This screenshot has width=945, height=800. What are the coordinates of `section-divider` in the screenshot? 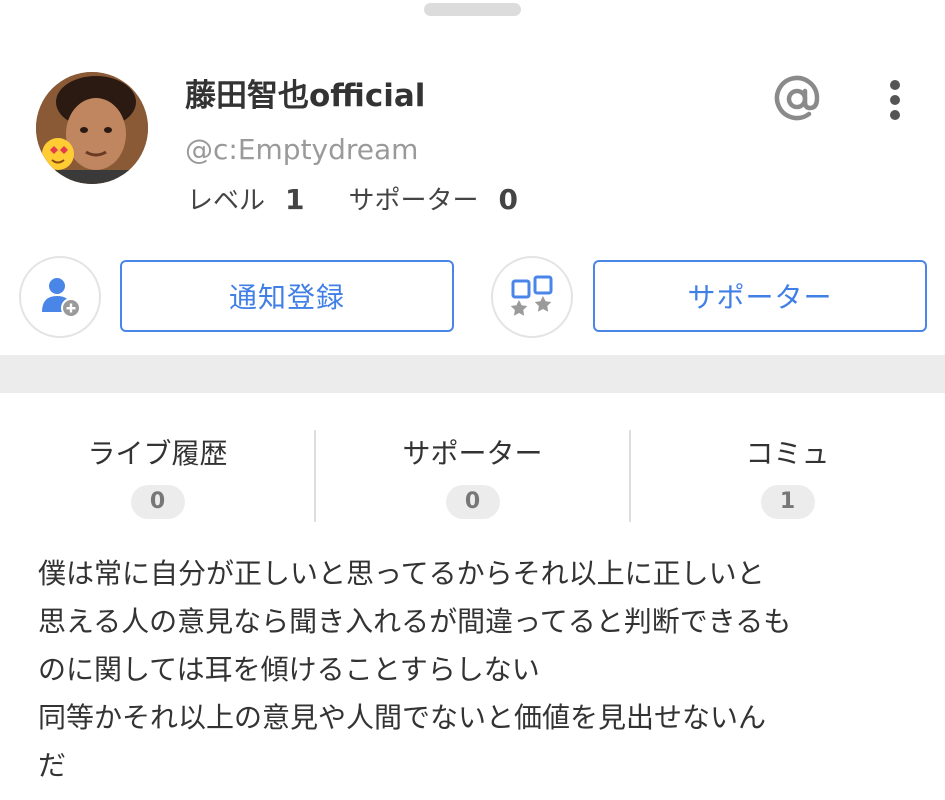 It's located at (472, 374).